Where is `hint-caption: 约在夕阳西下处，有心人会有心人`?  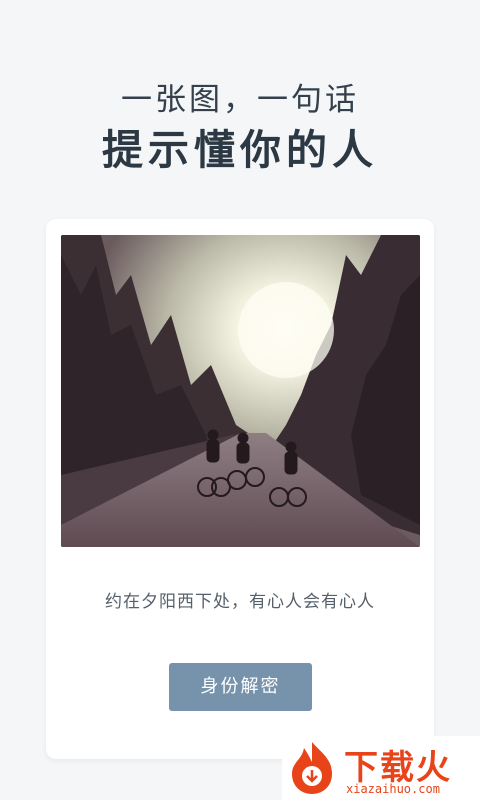 hint-caption: 约在夕阳西下处，有心人会有心人 is located at coordinates (240, 602).